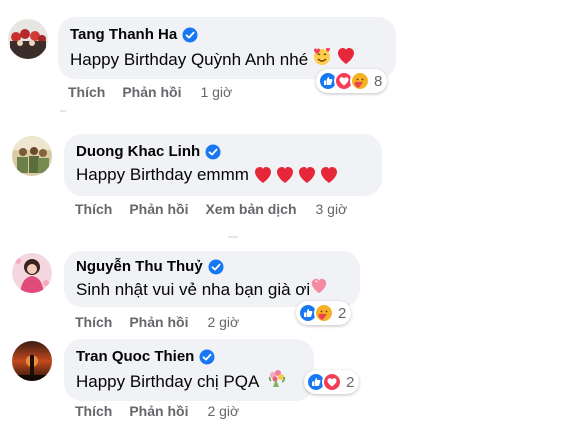  I want to click on comment-bubble: Duong Khac Linh Happy Birthday emmm, so click(223, 165).